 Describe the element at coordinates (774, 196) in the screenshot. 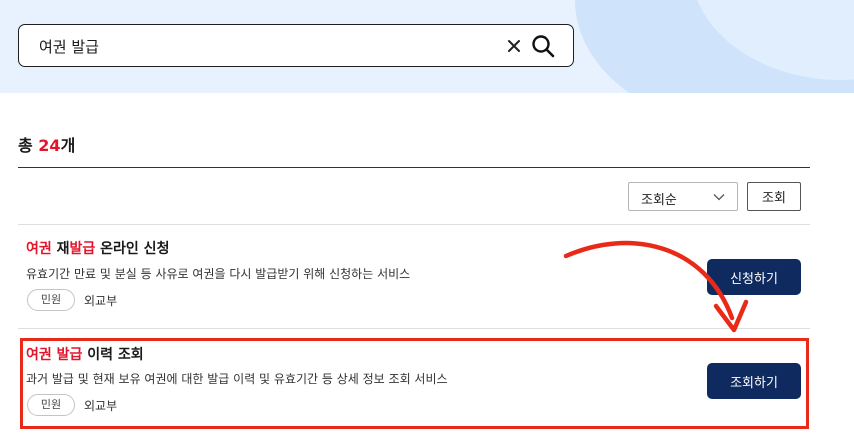

I see `query-button: 조회` at that location.